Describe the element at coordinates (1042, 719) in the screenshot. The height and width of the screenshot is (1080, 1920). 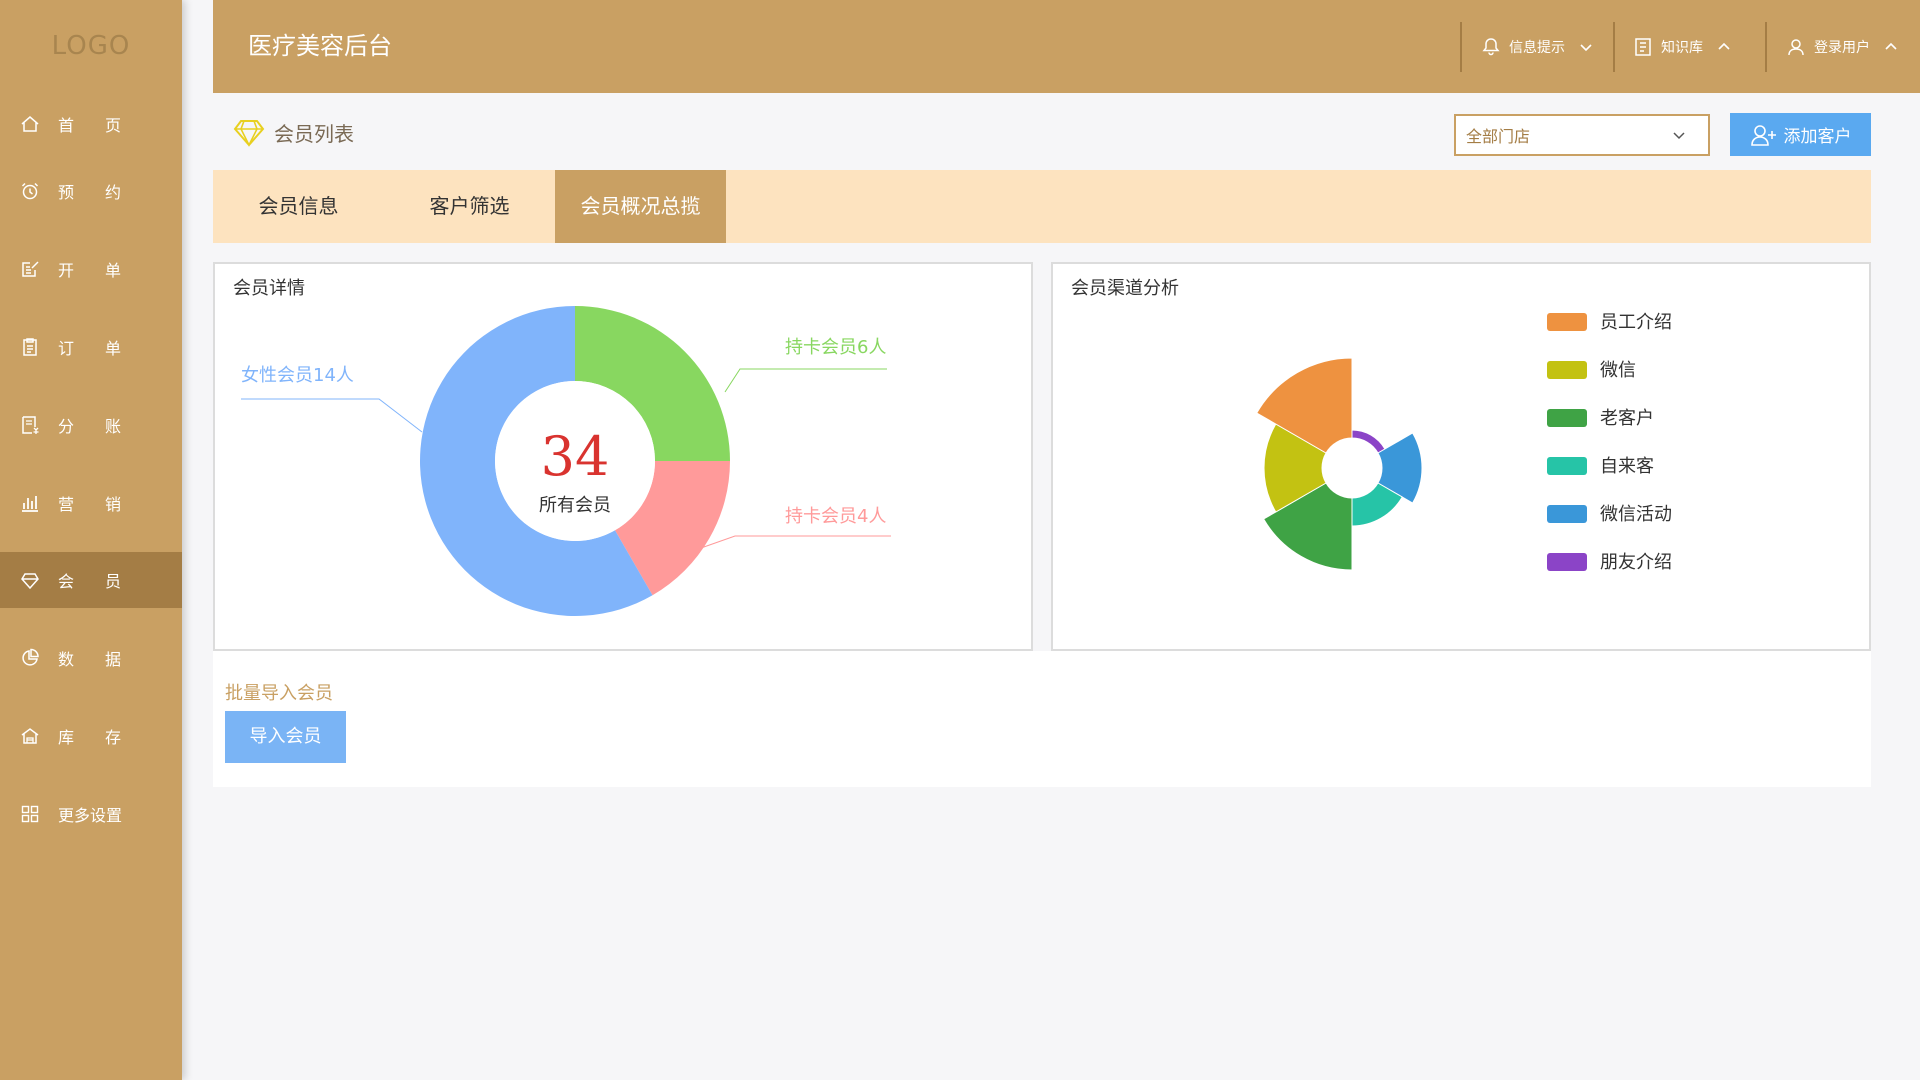
I see `import-section: 批量导入会员 导入会员` at that location.